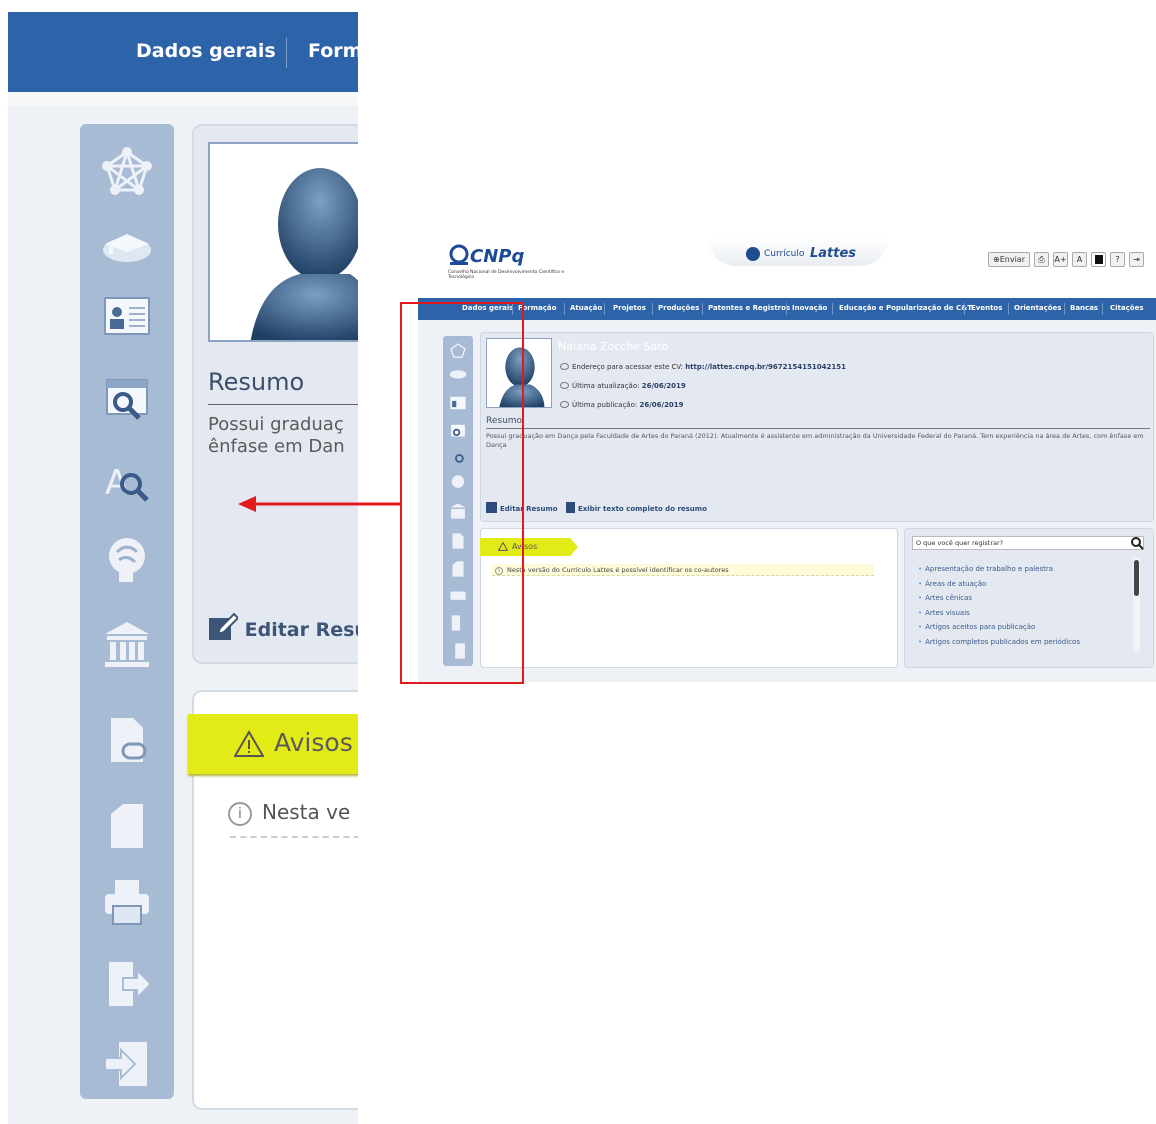 Image resolution: width=1156 pixels, height=1124 pixels. Describe the element at coordinates (127, 902) in the screenshot. I see `printer-icon` at that location.